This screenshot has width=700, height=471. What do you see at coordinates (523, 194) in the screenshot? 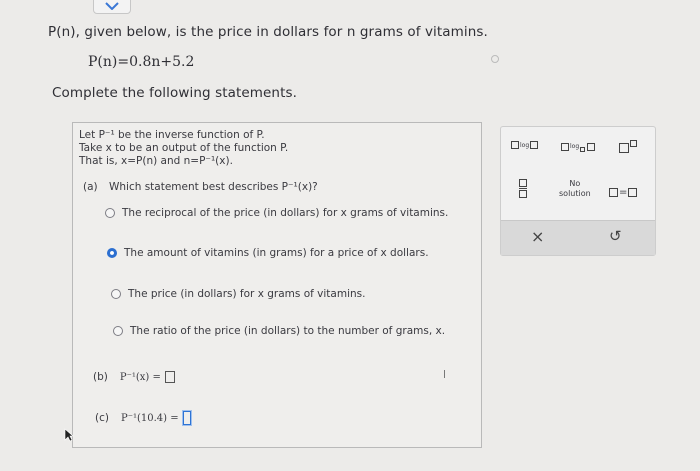
I see `denominator-box-icon` at bounding box center [523, 194].